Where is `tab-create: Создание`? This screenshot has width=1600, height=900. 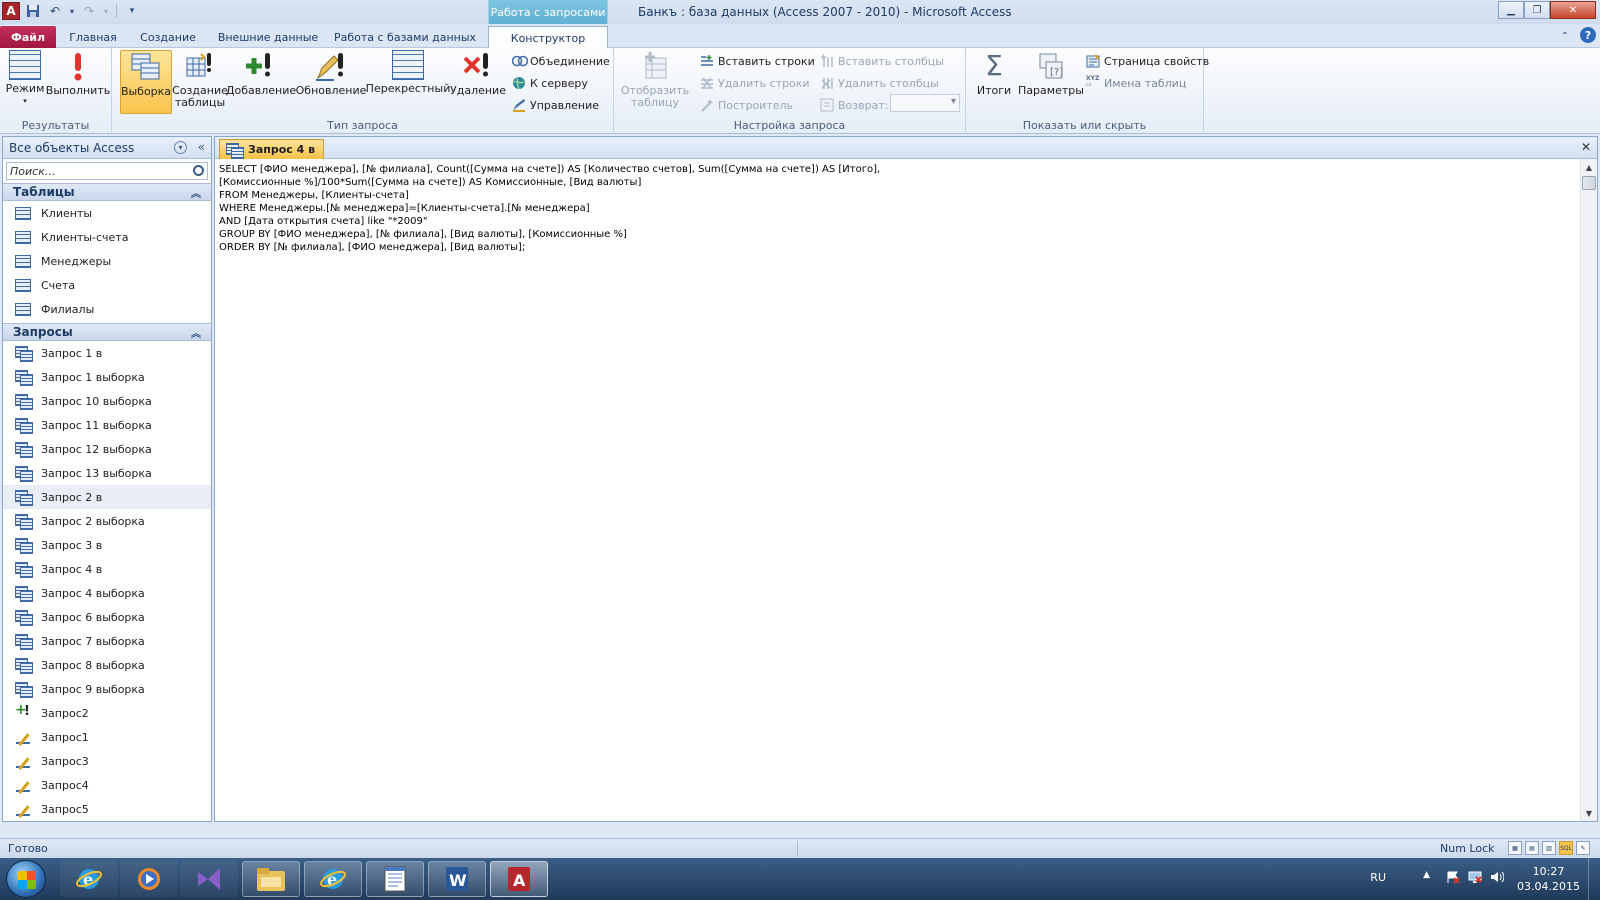
tab-create: Создание is located at coordinates (168, 37).